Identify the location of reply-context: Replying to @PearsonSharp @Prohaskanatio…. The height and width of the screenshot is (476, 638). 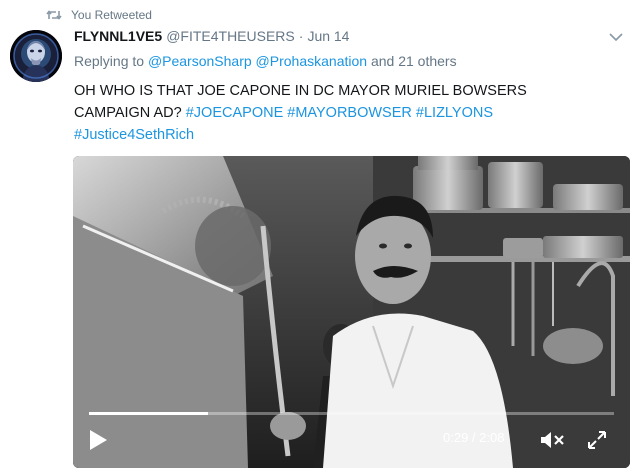
(265, 61).